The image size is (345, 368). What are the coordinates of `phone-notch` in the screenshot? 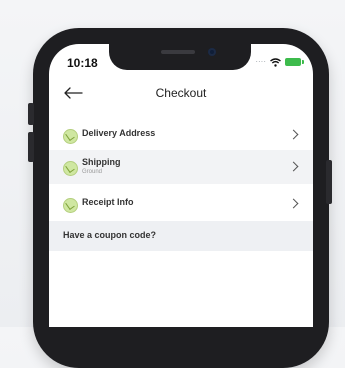 It's located at (180, 57).